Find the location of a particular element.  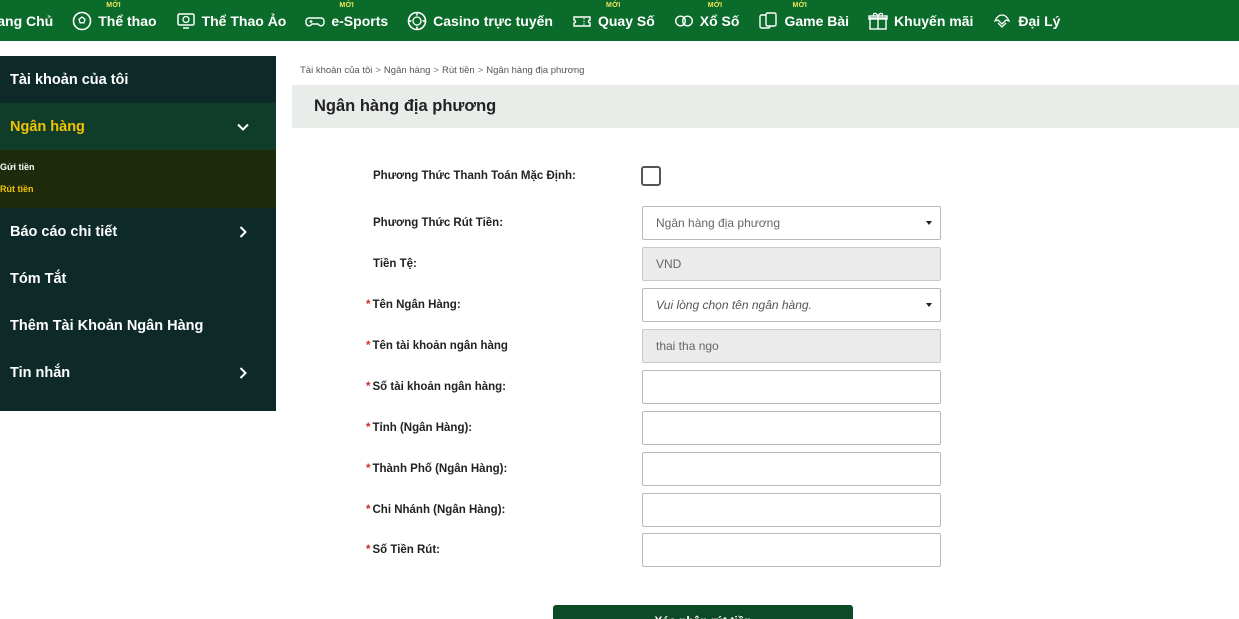

city-label: * Thành Phố (Ngân Hàng): is located at coordinates (436, 469).